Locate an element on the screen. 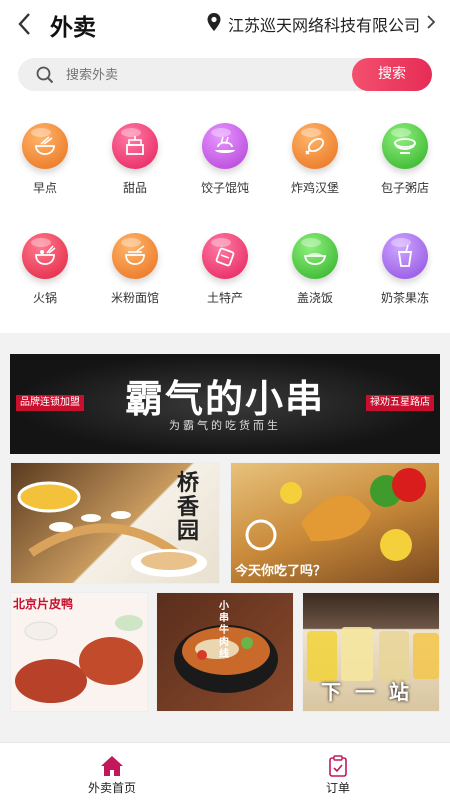 The height and width of the screenshot is (800, 450). search-input is located at coordinates (206, 74).